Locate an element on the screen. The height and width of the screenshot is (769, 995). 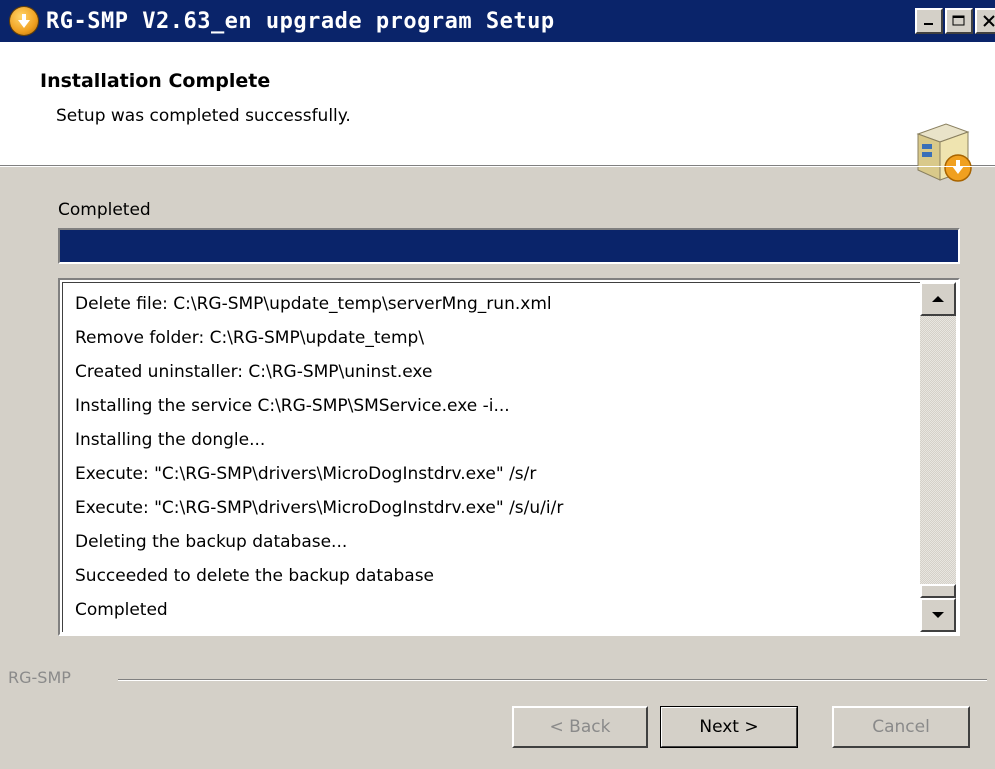
progress-bar is located at coordinates (509, 246).